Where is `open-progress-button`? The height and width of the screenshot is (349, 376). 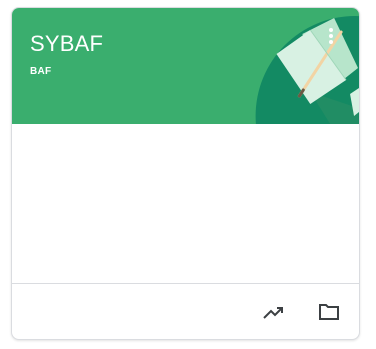
open-progress-button is located at coordinates (274, 312).